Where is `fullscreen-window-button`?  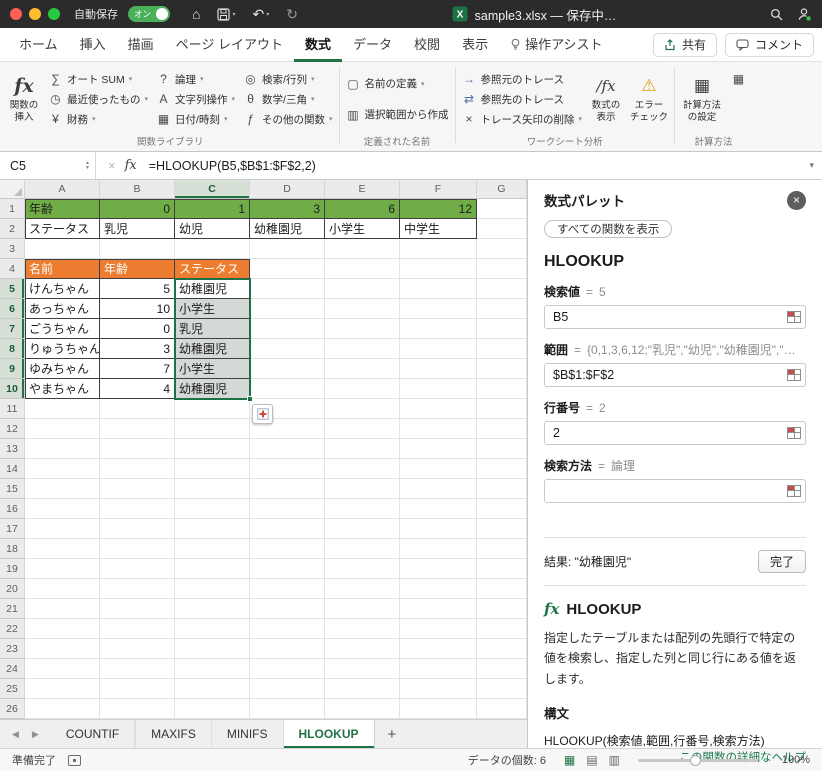
fullscreen-window-button is located at coordinates (54, 14).